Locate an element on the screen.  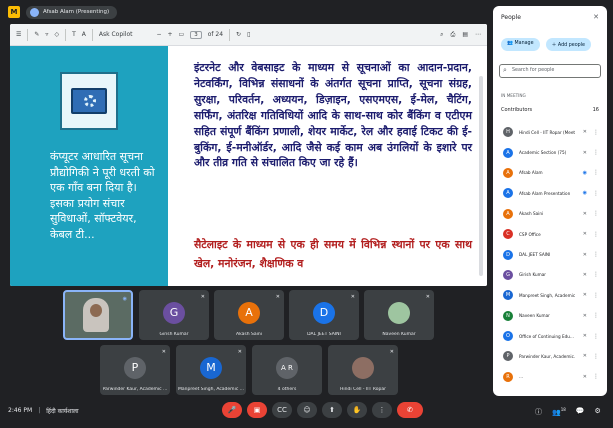
mic-off-icon: 🎤 is located at coordinates (232, 410).